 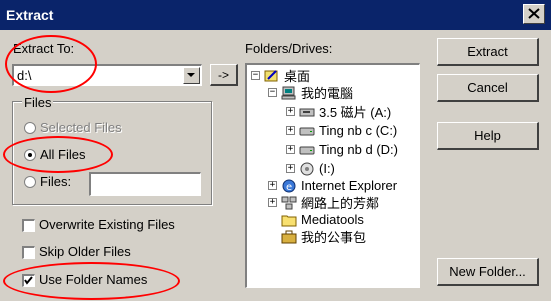 I want to click on skip-older-checkbox, so click(x=28, y=252).